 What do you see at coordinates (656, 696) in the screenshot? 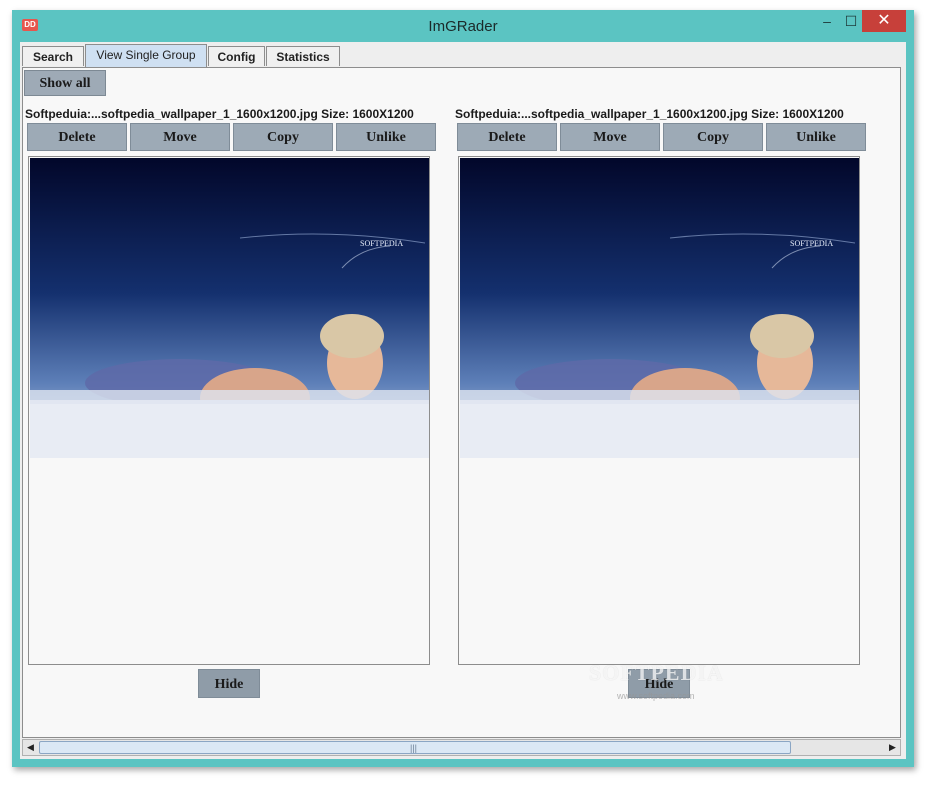
I see `softpedia-watermark-url: www.softpedia.com` at bounding box center [656, 696].